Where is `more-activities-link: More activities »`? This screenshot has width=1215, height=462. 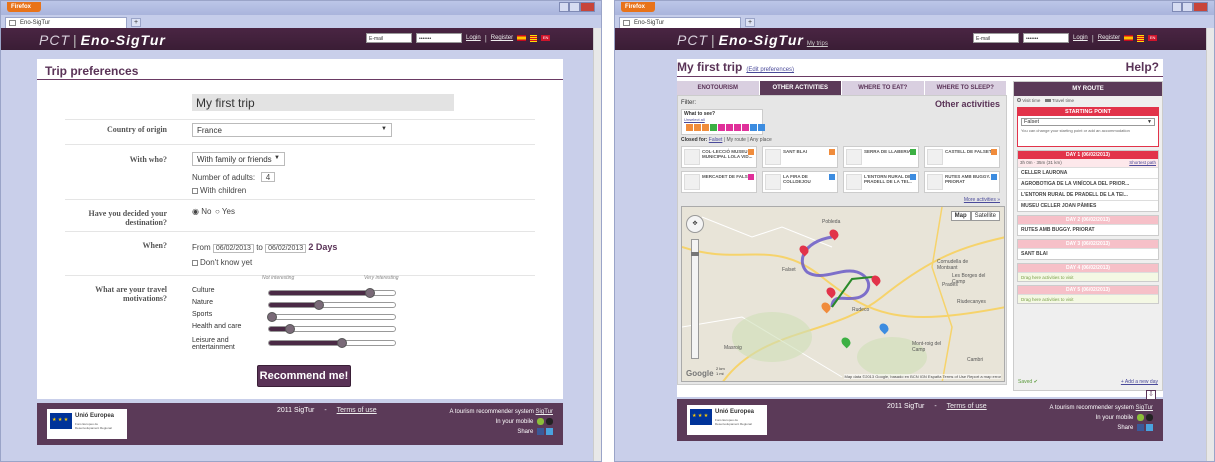
more-activities-link: More activities » is located at coordinates (982, 200).